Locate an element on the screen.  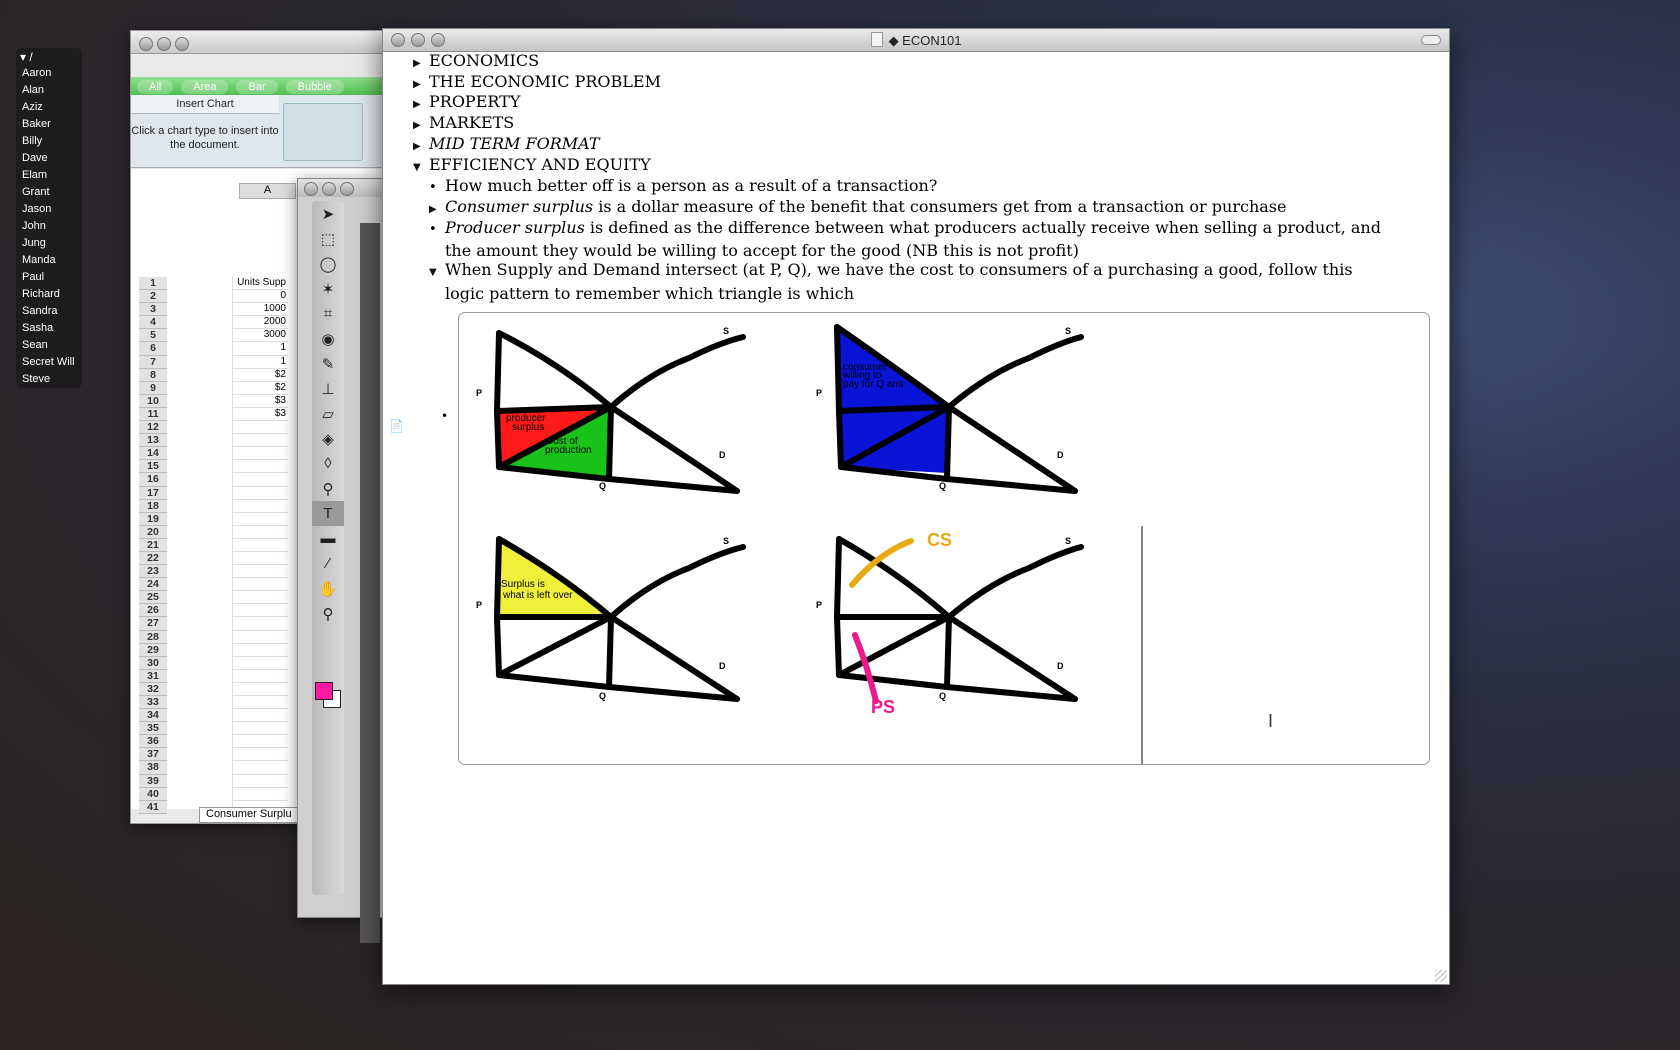
row-header: 14 is located at coordinates (153, 454).